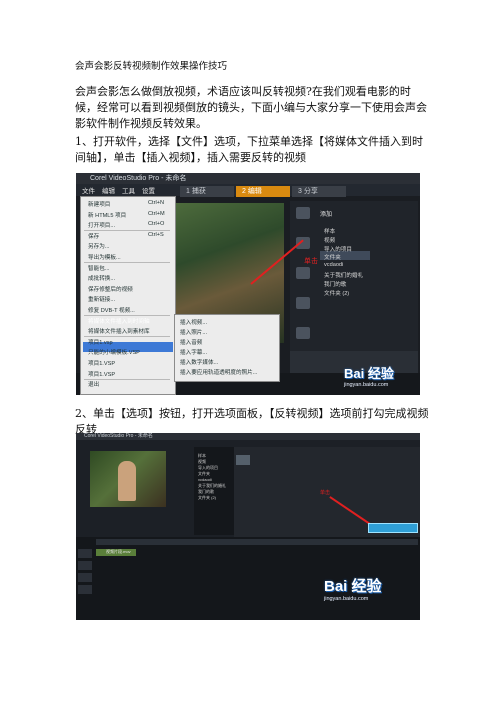  What do you see at coordinates (332, 257) in the screenshot?
I see `library-item: 文件夹` at bounding box center [332, 257].